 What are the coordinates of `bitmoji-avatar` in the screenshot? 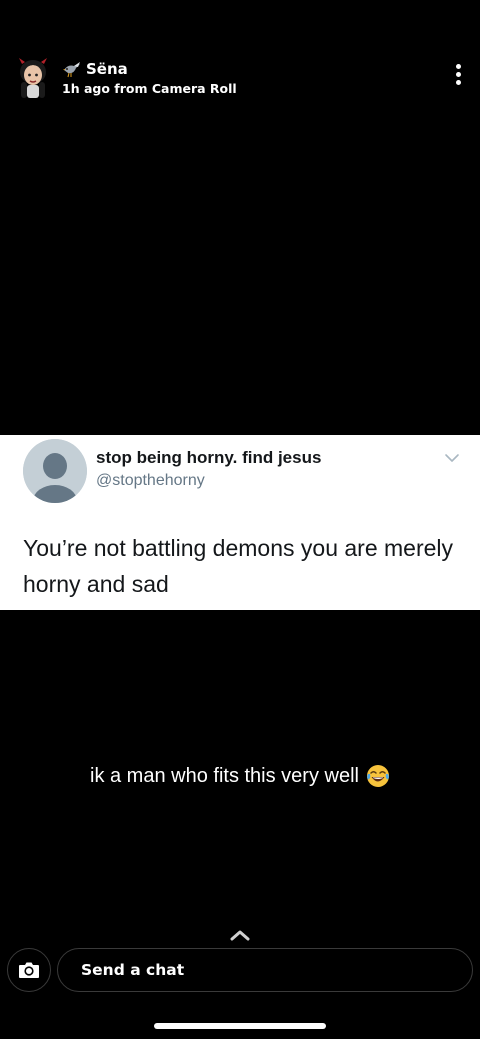 It's located at (33, 78).